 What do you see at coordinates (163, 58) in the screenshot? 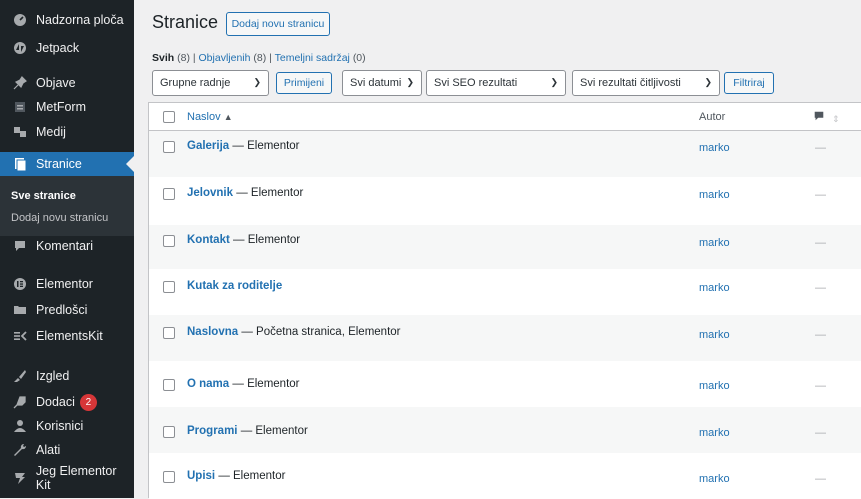
I see `filter-all-link: Svih` at bounding box center [163, 58].